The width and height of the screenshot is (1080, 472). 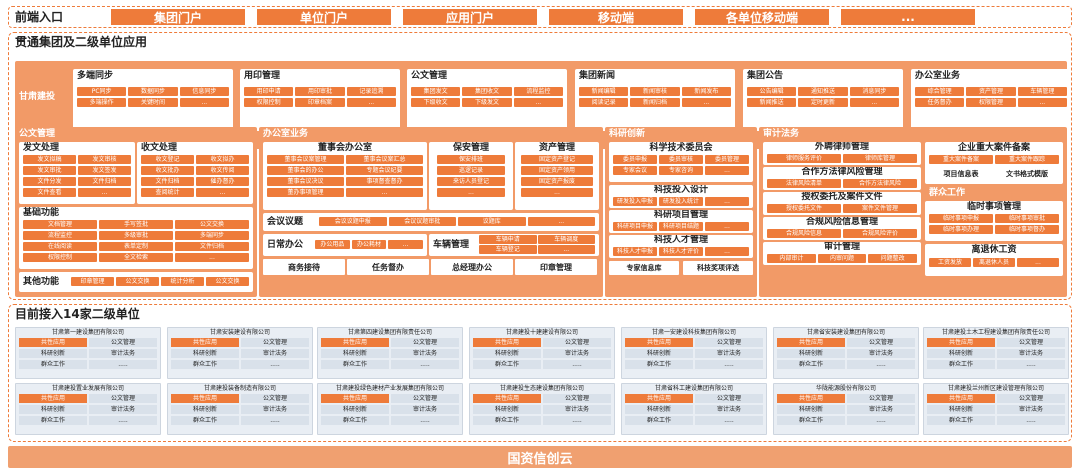 What do you see at coordinates (153, 102) in the screenshot?
I see `tag-item: 关键时间` at bounding box center [153, 102].